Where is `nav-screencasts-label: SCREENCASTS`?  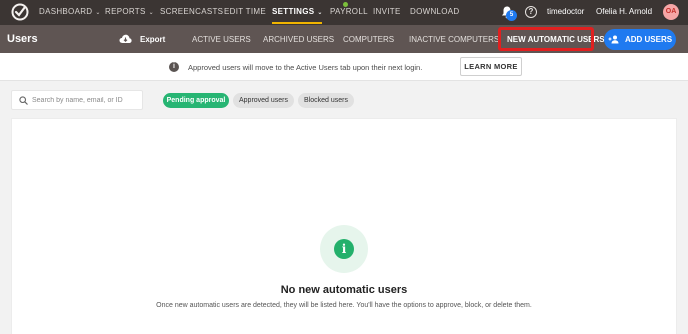
nav-screencasts-label: SCREENCASTS is located at coordinates (192, 11).